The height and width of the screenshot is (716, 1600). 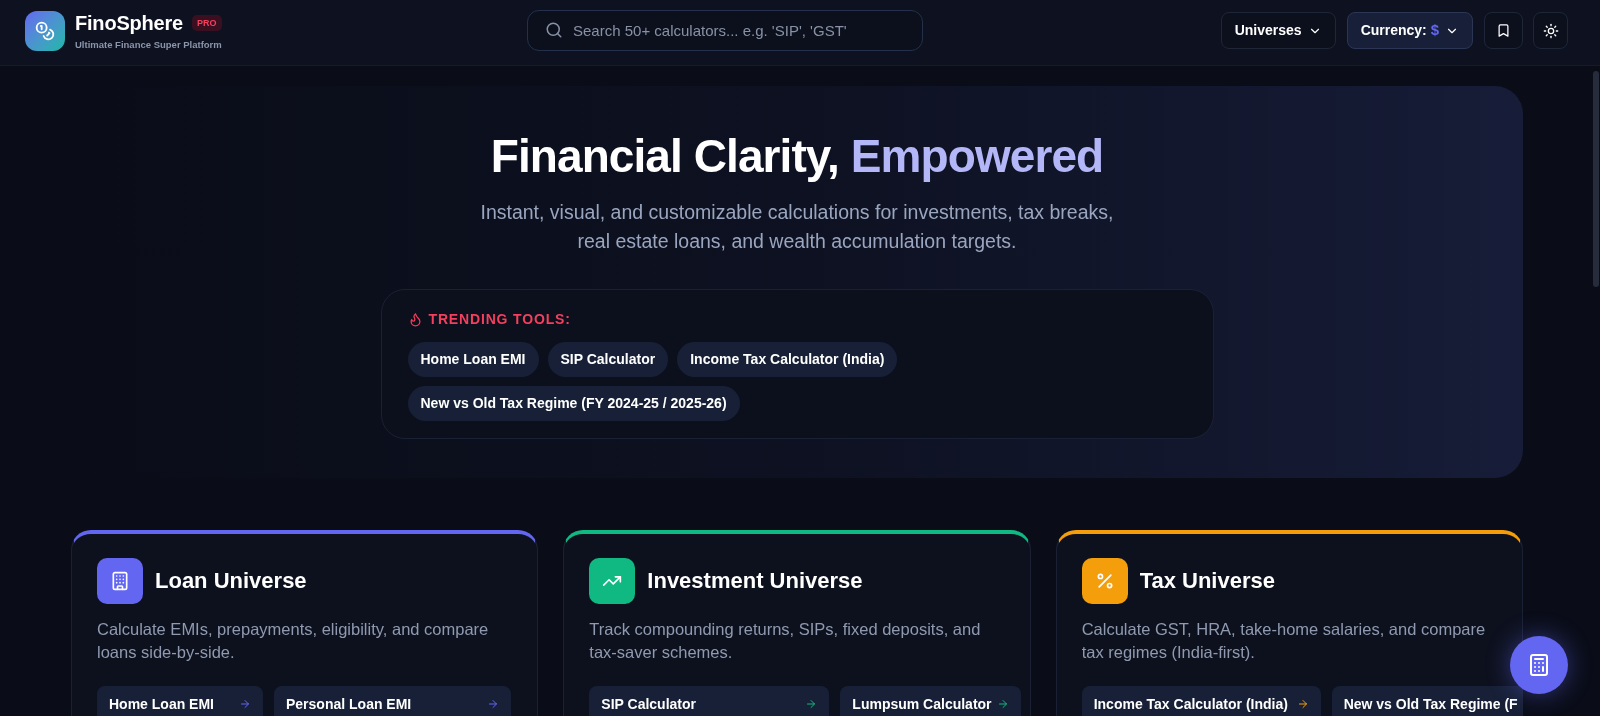 I want to click on tool-link: SIP Calculator, so click(x=709, y=701).